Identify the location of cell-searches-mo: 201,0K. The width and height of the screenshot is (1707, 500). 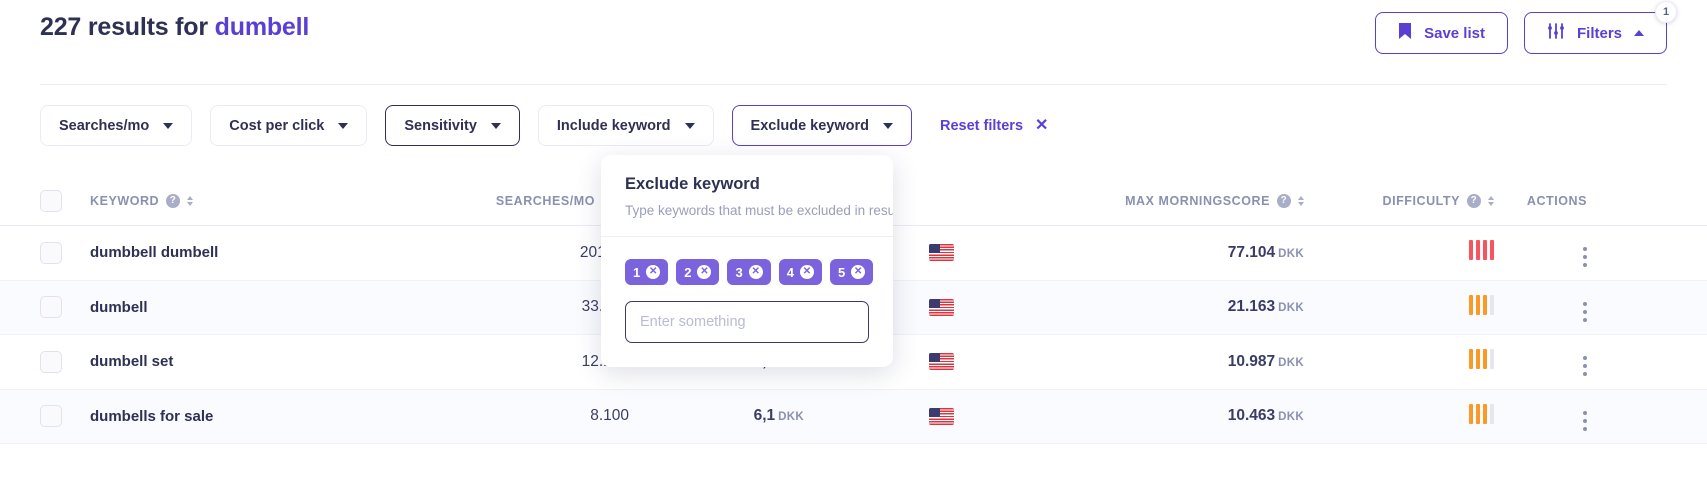
(530, 253).